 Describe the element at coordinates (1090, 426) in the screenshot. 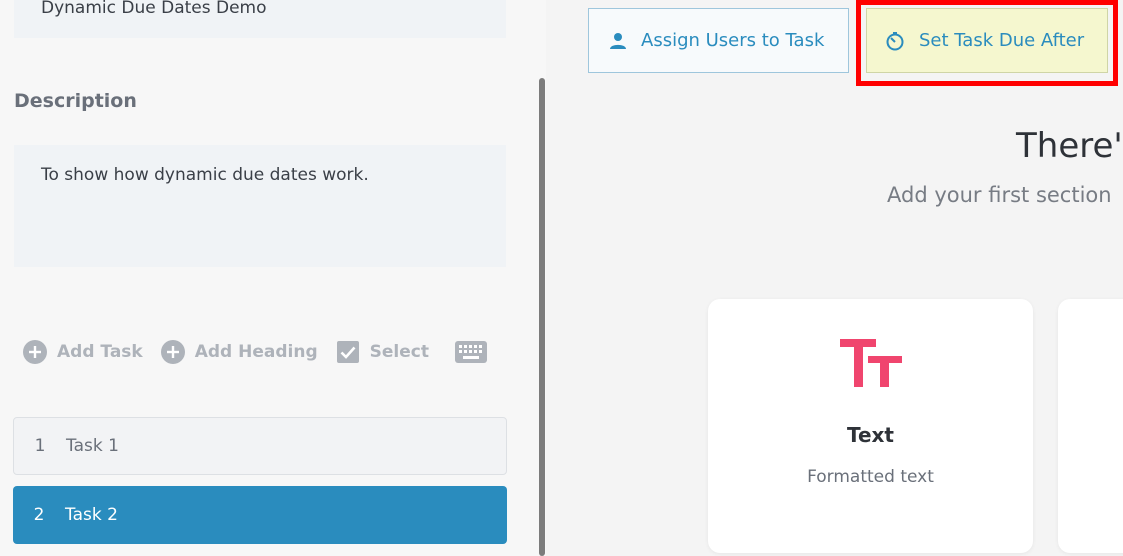

I see `widget-card` at that location.